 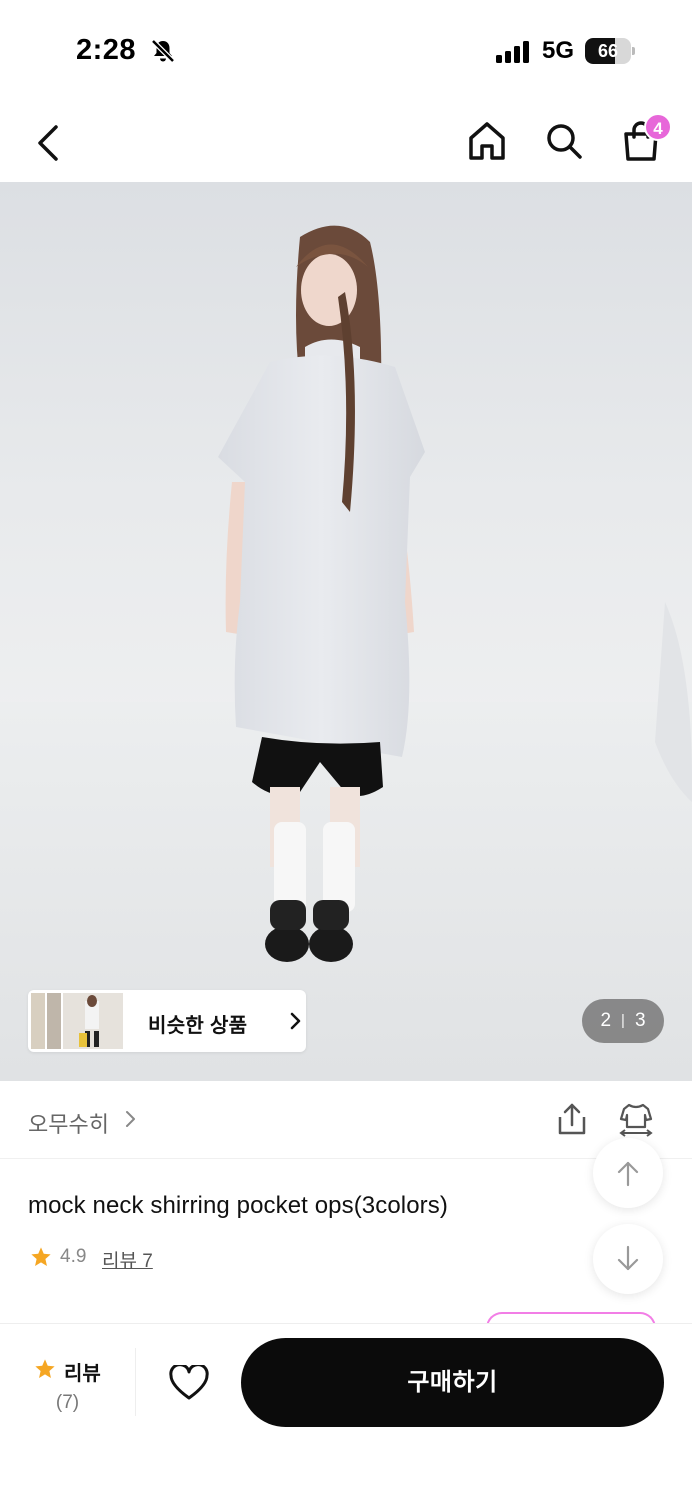 What do you see at coordinates (572, 1119) in the screenshot?
I see `share-icon` at bounding box center [572, 1119].